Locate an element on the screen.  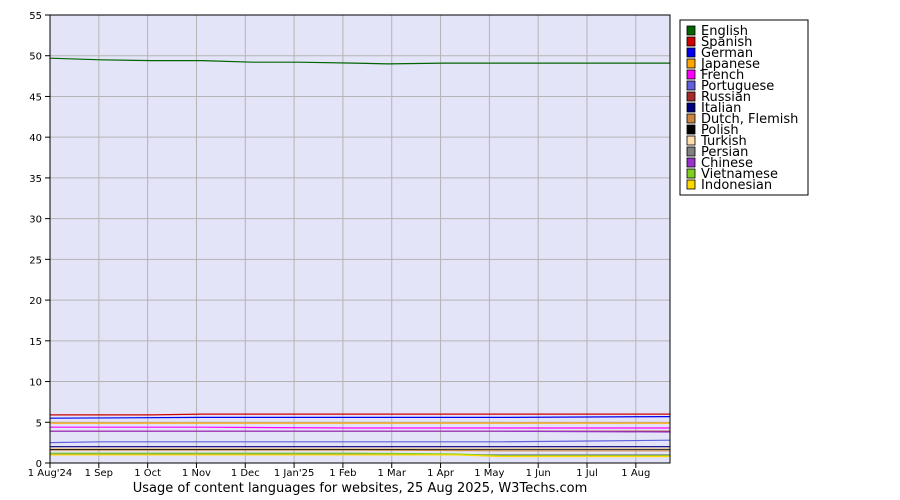
y-tick-label: 55 is located at coordinates (35, 16).